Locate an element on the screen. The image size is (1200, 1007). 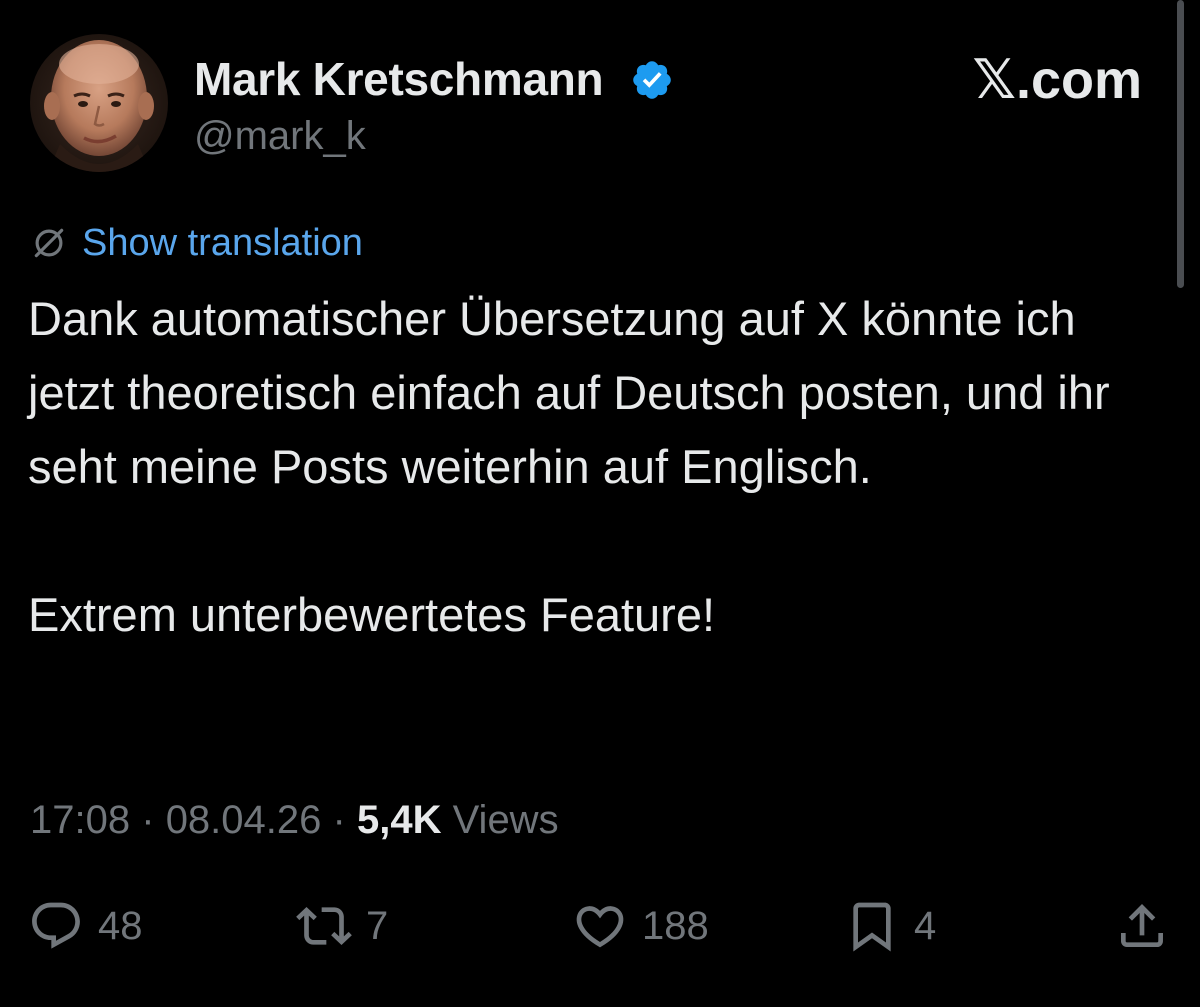
bookmark-icon is located at coordinates (872, 927).